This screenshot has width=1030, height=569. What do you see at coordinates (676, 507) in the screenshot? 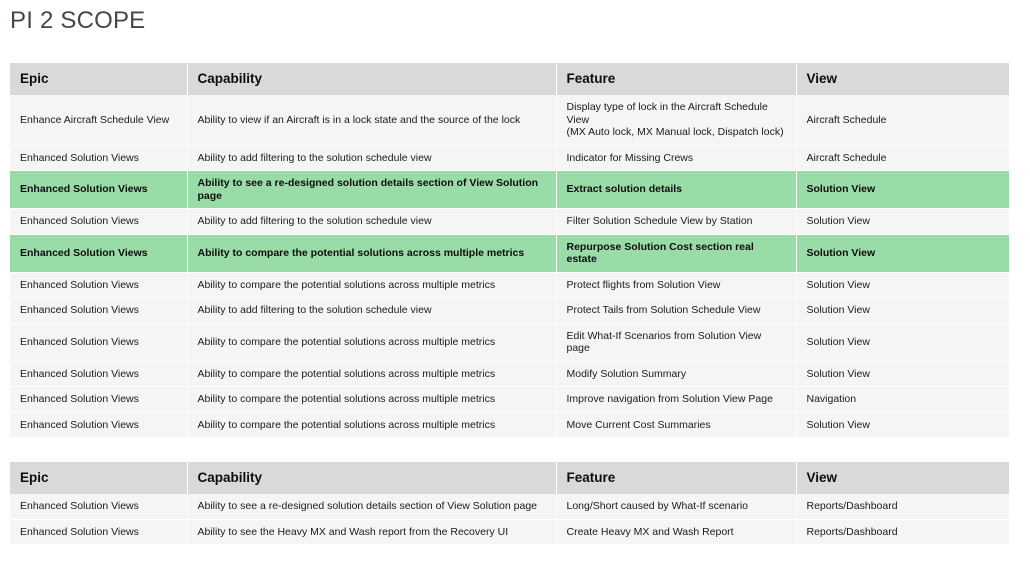
I see `cell-feature: Long/Short caused by What-If scenario` at bounding box center [676, 507].